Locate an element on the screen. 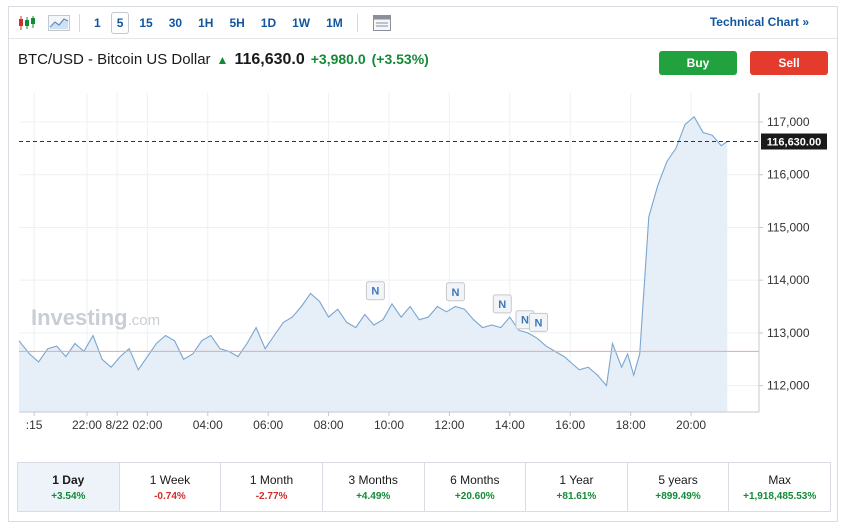  y-tick-label: 116,000 is located at coordinates (788, 175).